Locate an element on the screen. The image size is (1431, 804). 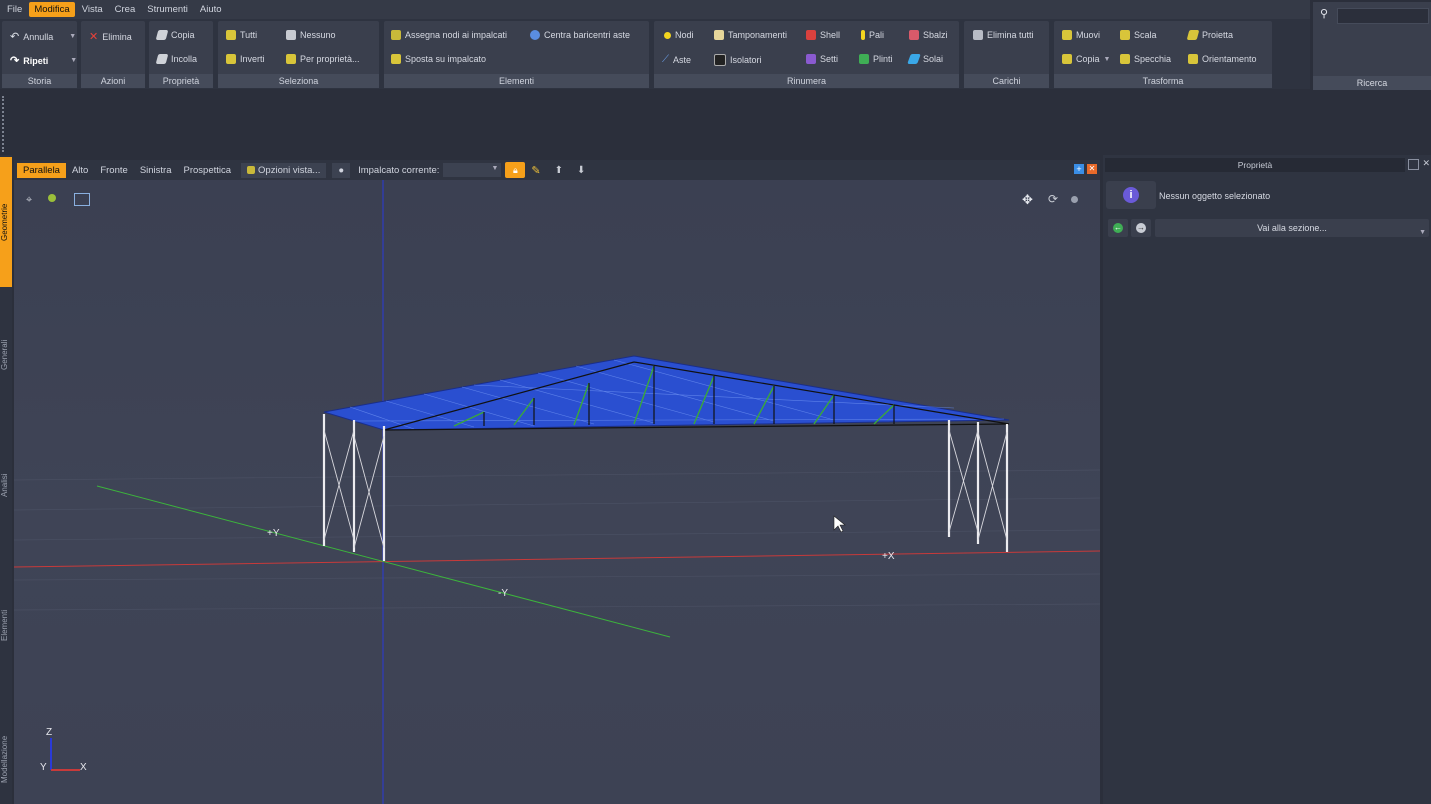
axis-label-minus-y: -Y is located at coordinates (503, 593).